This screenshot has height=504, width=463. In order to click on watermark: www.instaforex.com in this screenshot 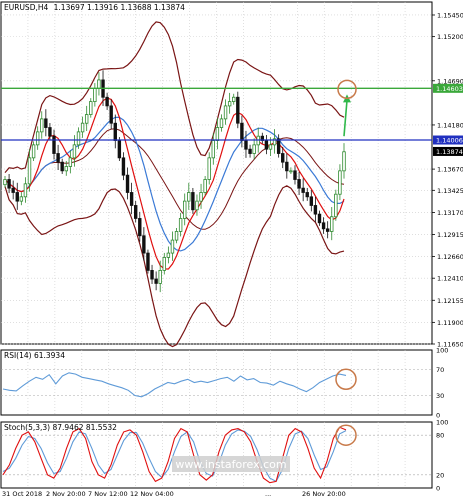, I will do `click(231, 464)`.